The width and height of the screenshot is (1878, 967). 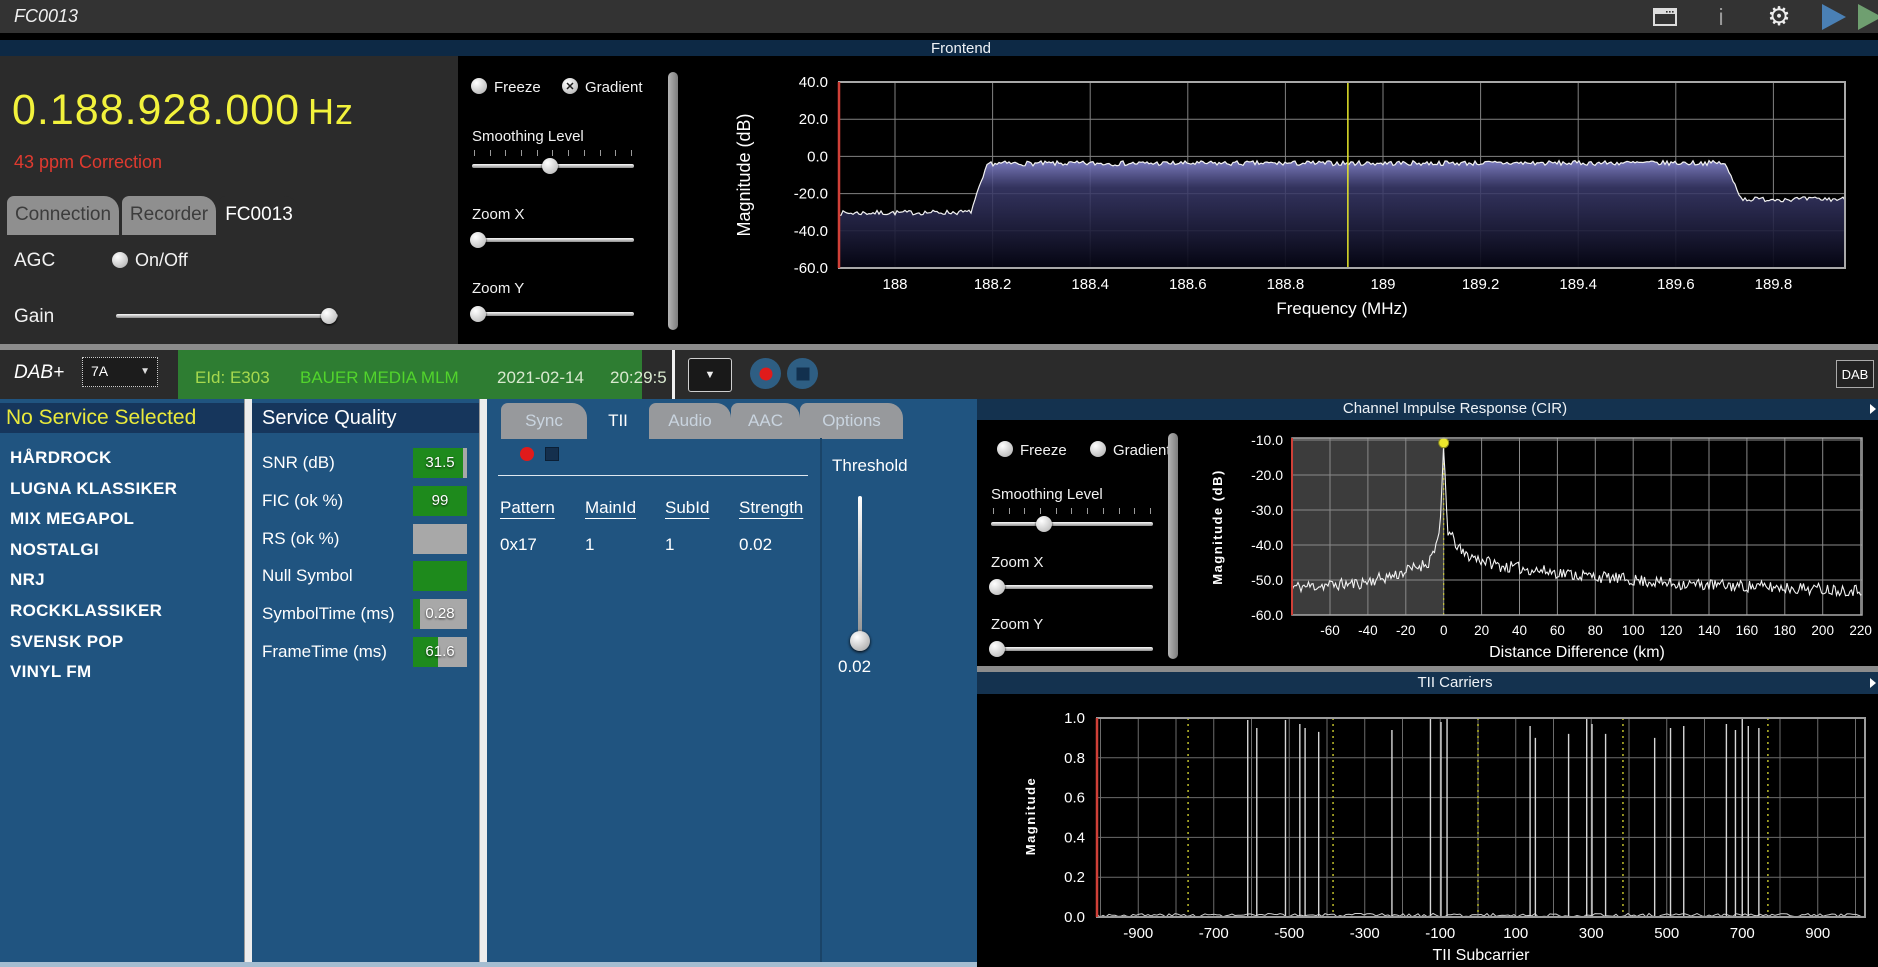 I want to click on cir-smoothing-slider-knob, so click(x=1044, y=524).